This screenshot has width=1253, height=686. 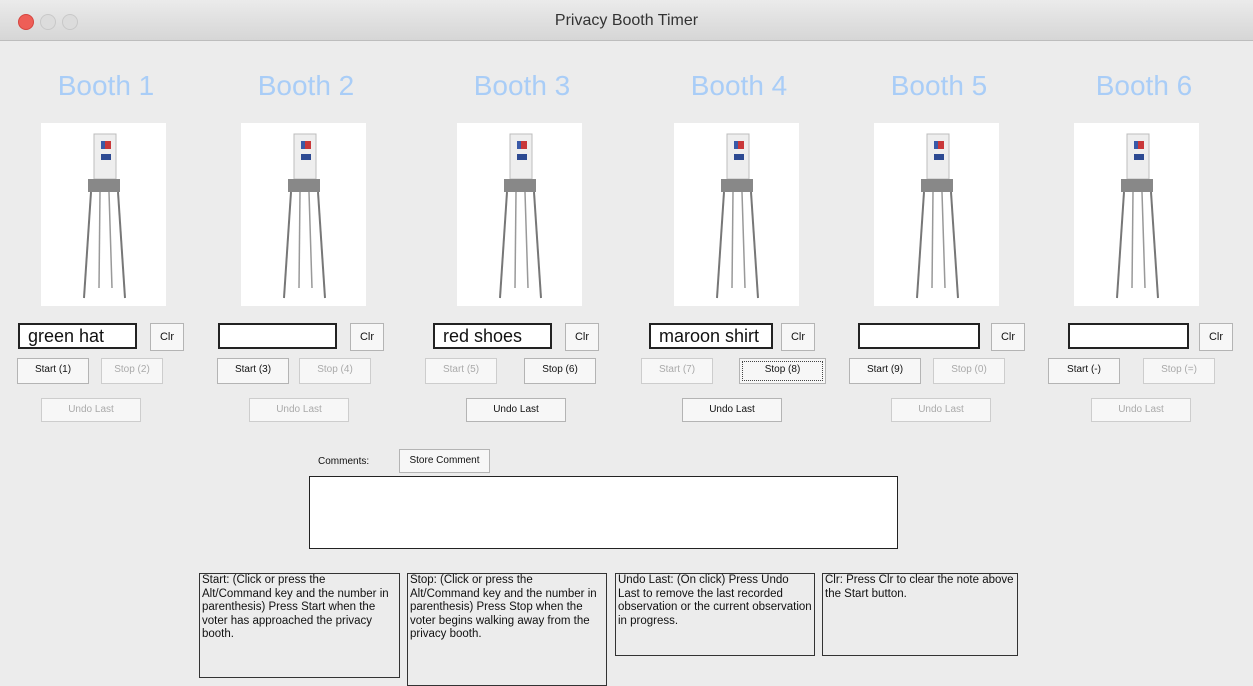 What do you see at coordinates (344, 461) in the screenshot?
I see `comments-label: Comments:` at bounding box center [344, 461].